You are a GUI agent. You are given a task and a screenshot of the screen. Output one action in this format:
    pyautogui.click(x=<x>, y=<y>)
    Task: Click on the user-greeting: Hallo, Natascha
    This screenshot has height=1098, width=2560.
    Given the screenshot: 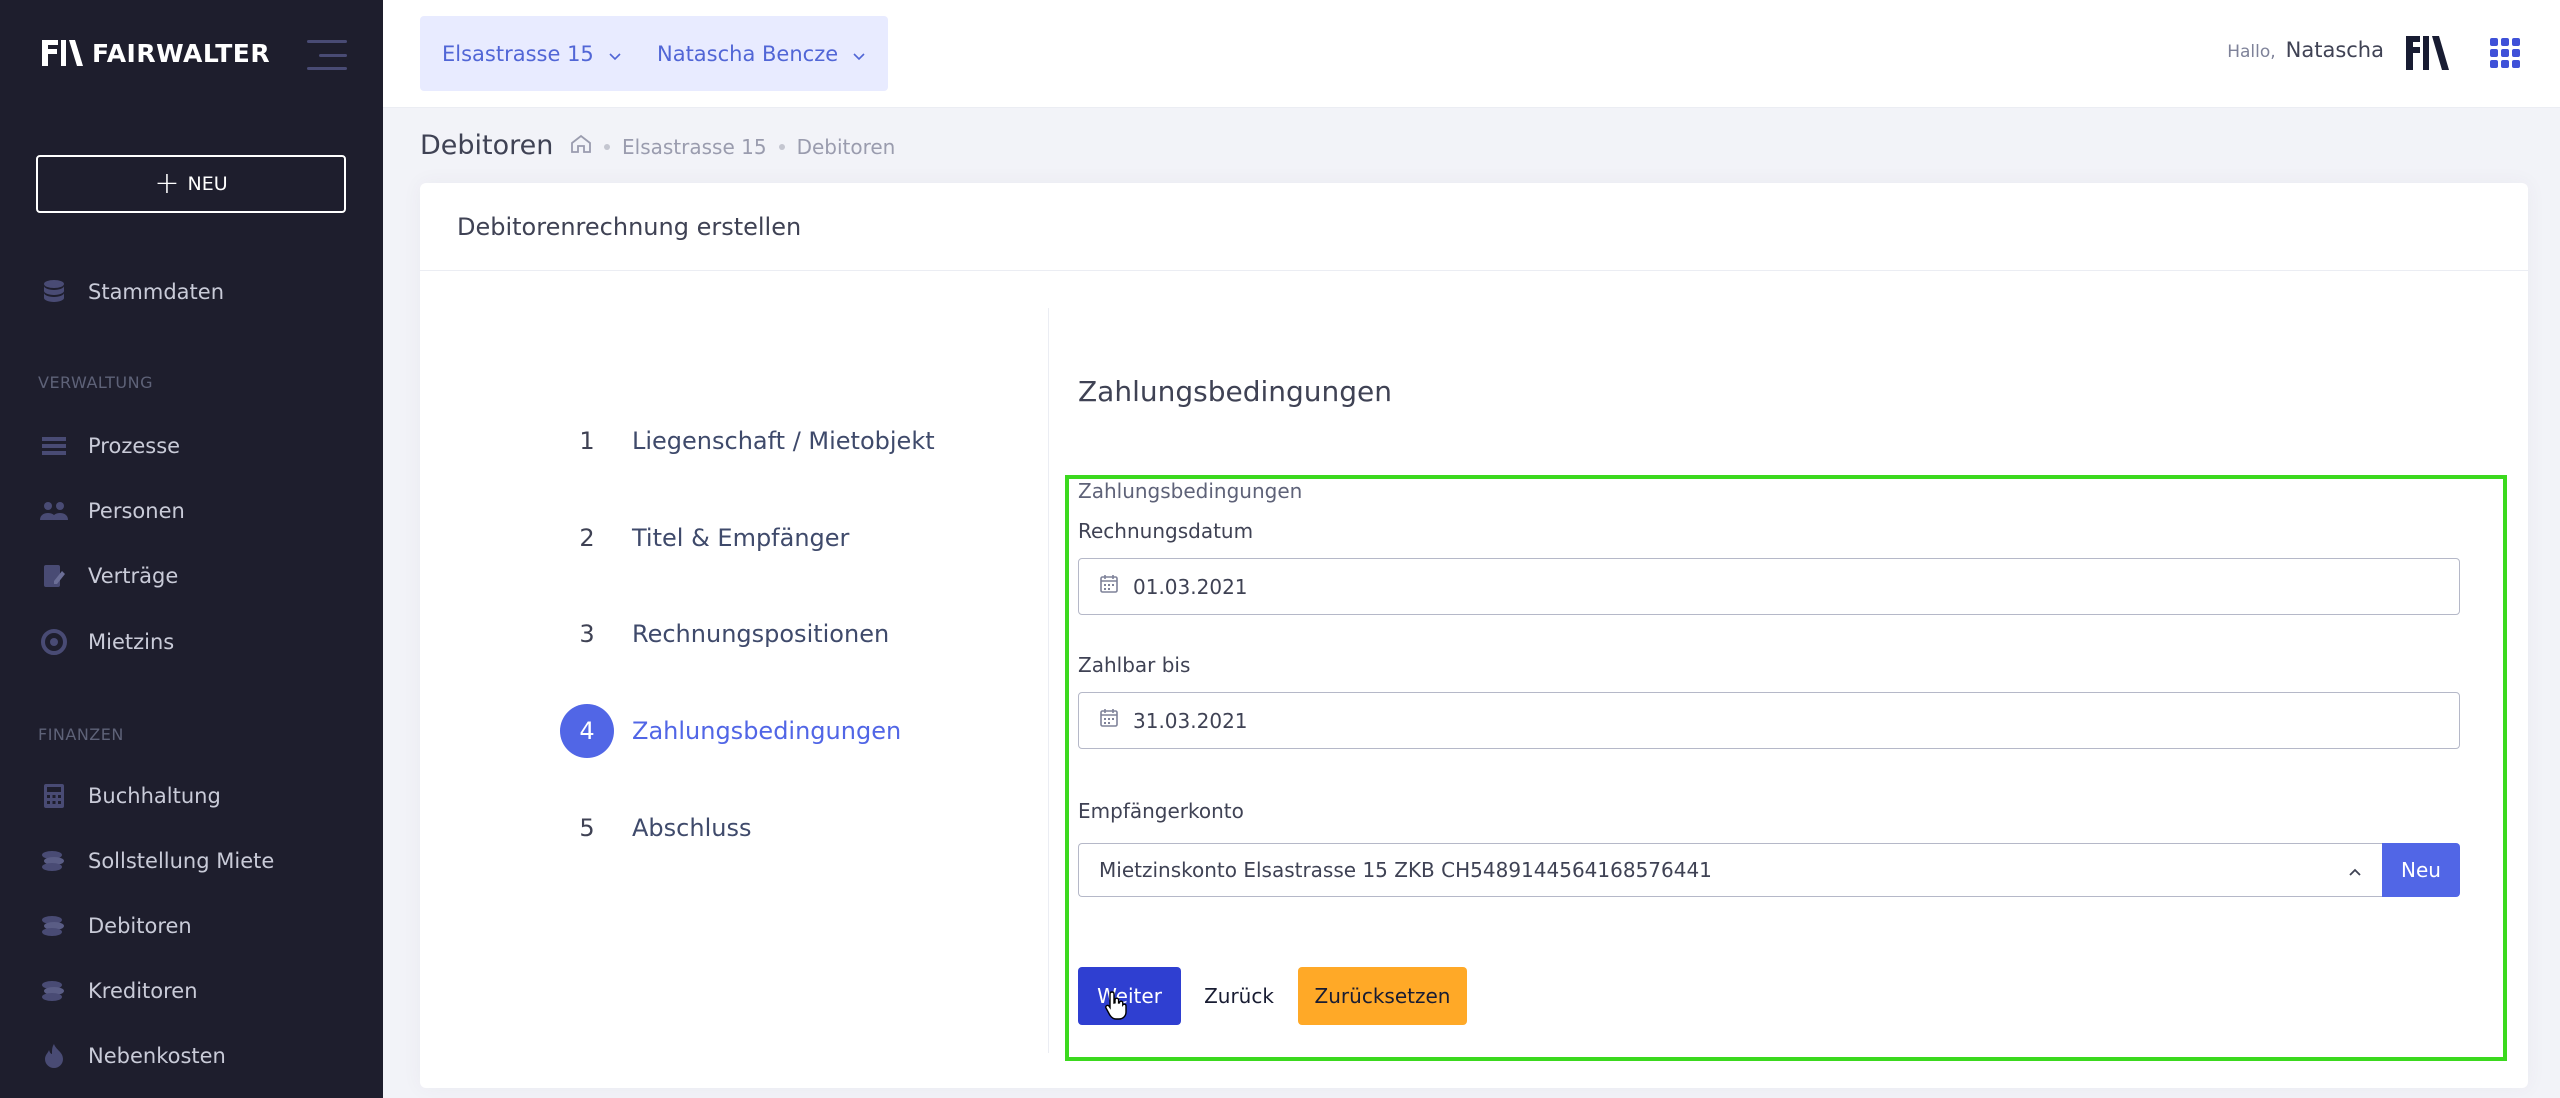 What is the action you would take?
    pyautogui.click(x=2305, y=50)
    